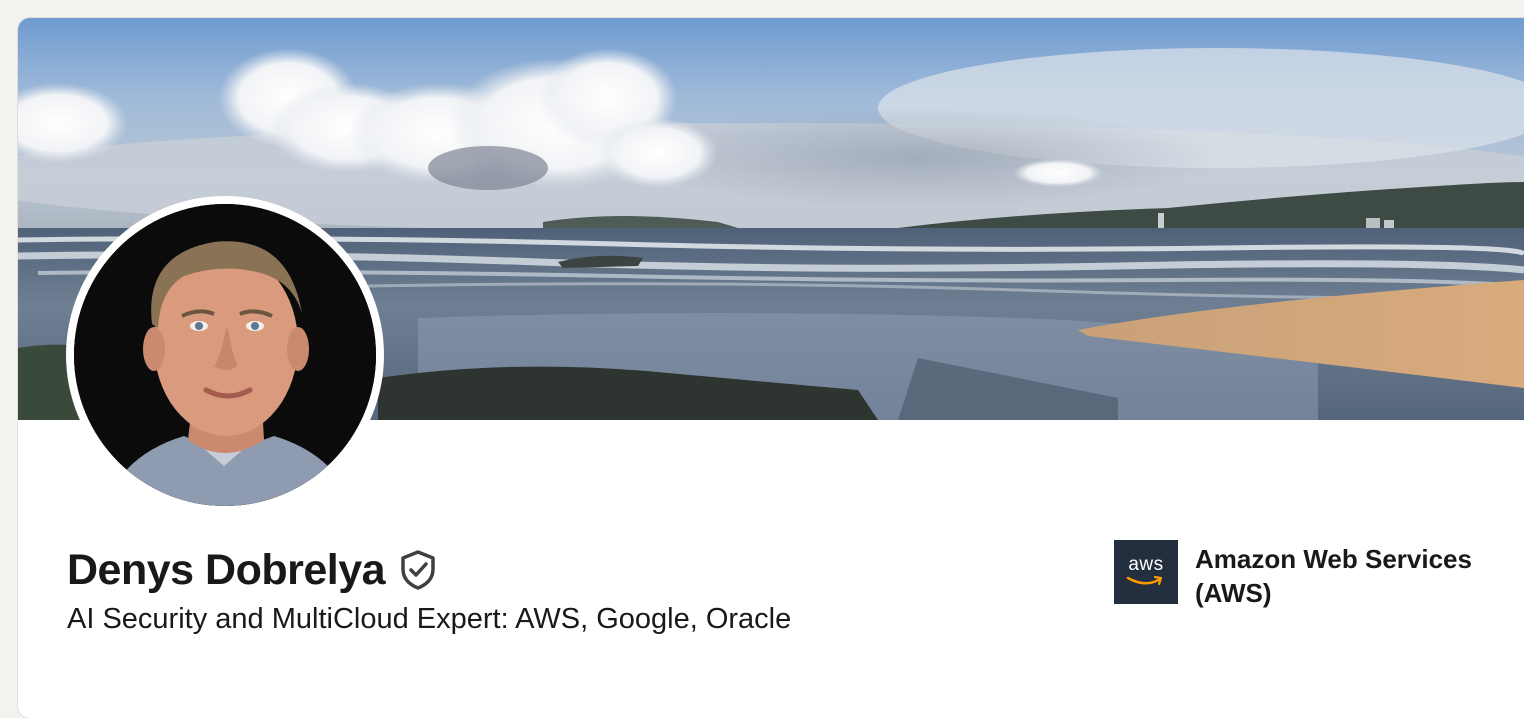 The image size is (1524, 718). I want to click on profile-photo, so click(225, 355).